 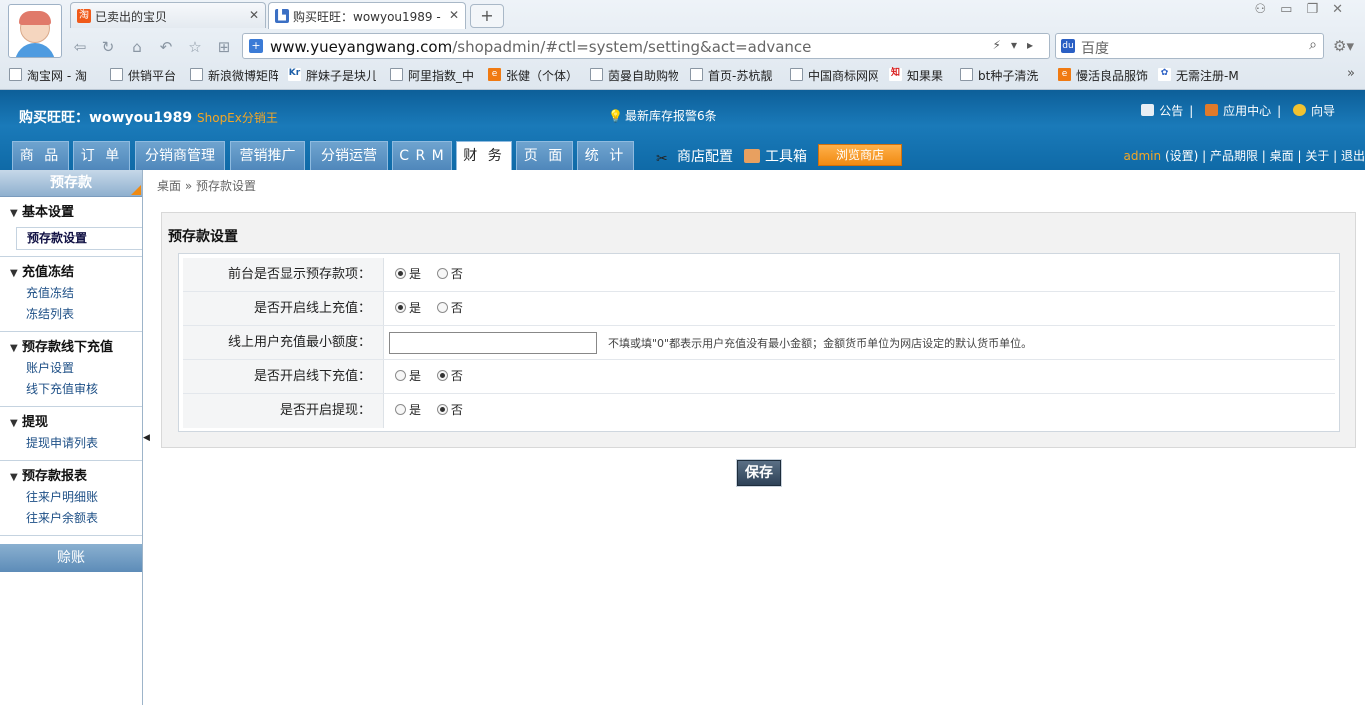 What do you see at coordinates (71, 293) in the screenshot?
I see `sidebar-item-recharge-freeze: 充值冻结` at bounding box center [71, 293].